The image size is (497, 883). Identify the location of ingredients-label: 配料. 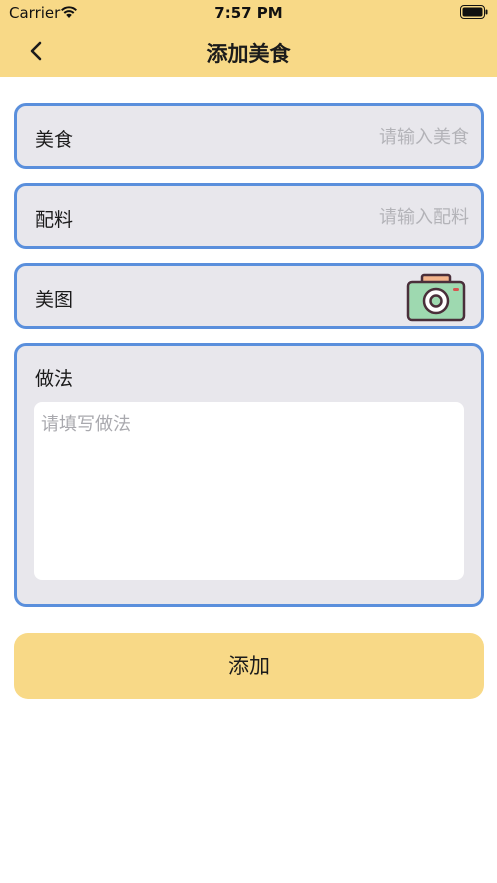
(54, 220).